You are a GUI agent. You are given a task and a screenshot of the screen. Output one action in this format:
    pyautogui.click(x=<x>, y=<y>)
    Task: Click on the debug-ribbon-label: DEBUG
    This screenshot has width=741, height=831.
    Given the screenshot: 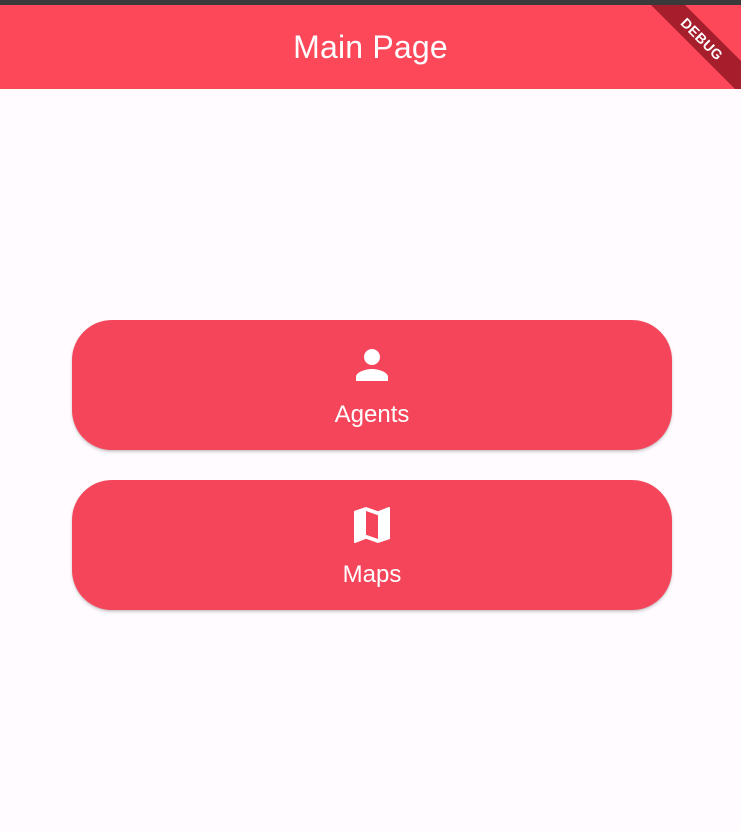 What is the action you would take?
    pyautogui.click(x=687, y=47)
    